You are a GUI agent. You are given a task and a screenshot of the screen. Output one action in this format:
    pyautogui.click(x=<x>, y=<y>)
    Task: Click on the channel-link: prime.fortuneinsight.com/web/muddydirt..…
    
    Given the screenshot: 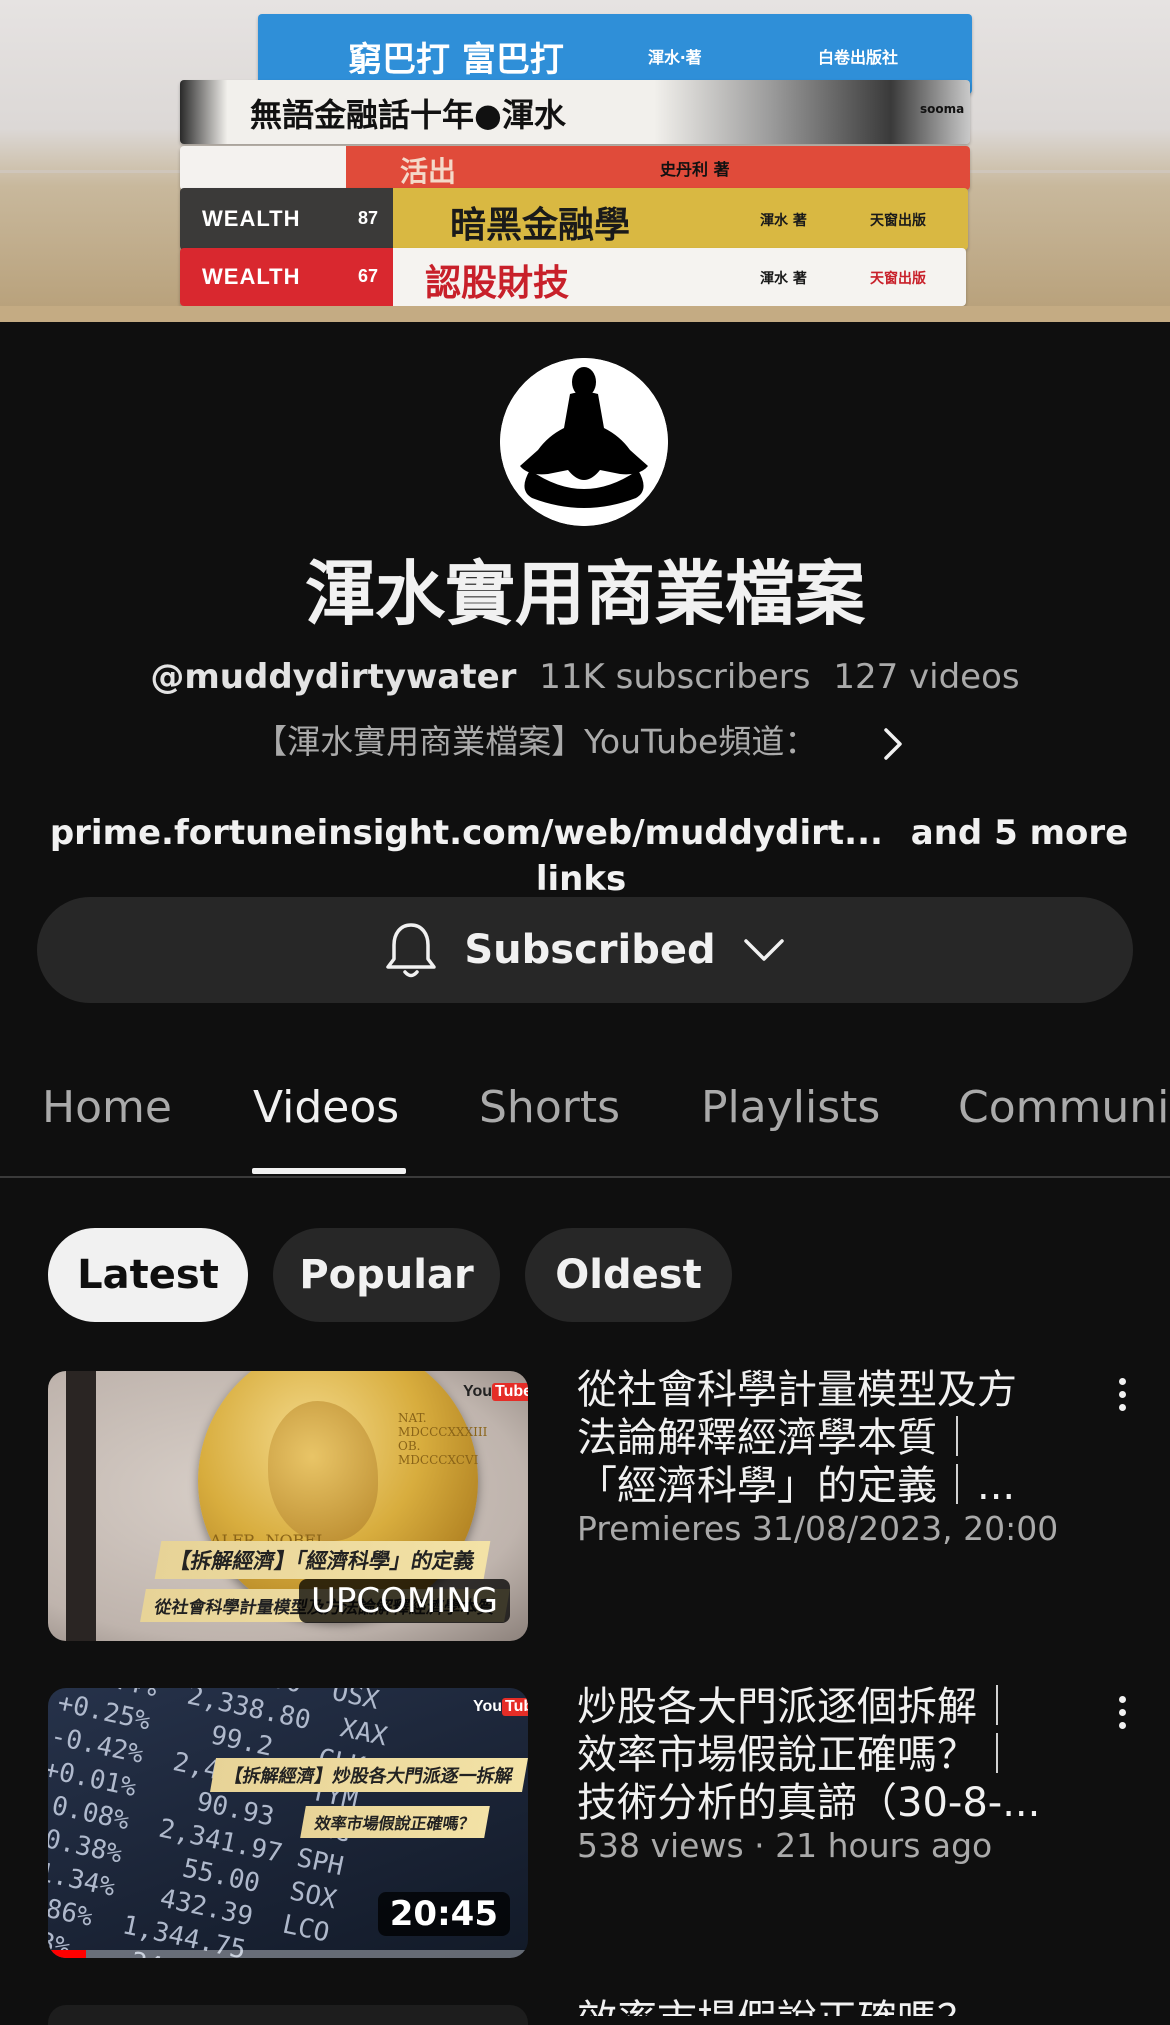 What is the action you would take?
    pyautogui.click(x=466, y=833)
    